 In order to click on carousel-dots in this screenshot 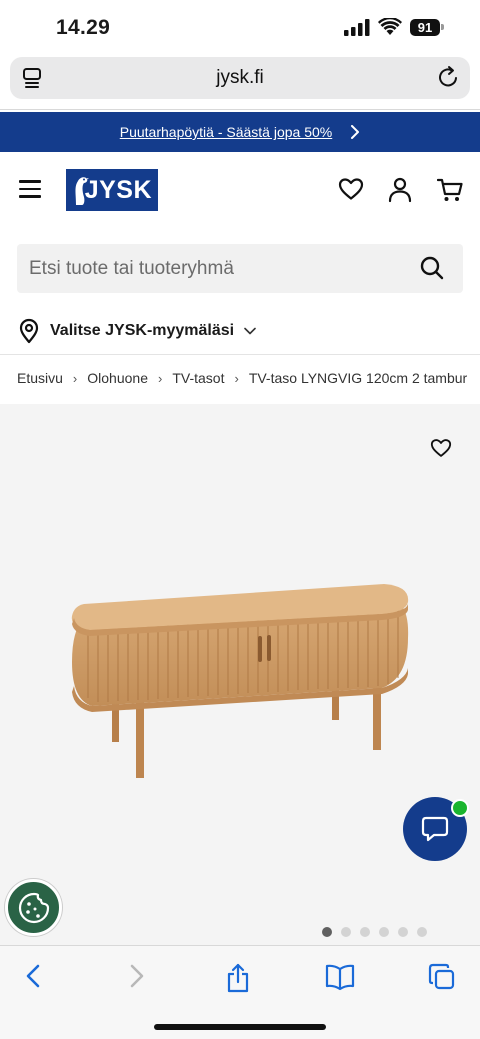, I will do `click(374, 932)`.